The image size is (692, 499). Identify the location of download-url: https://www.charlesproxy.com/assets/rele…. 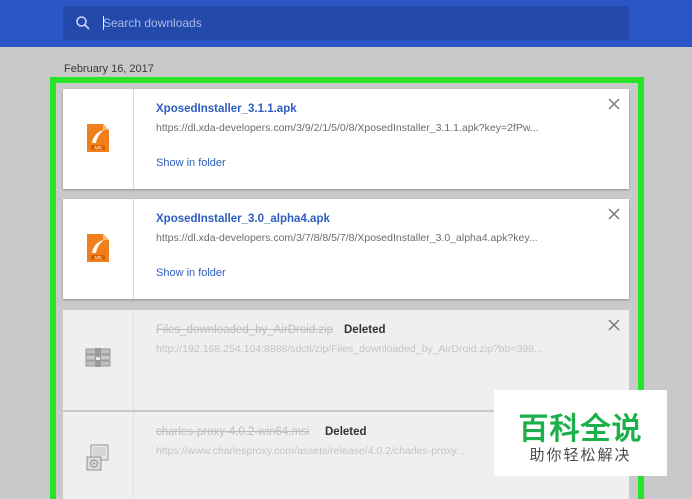
(310, 451).